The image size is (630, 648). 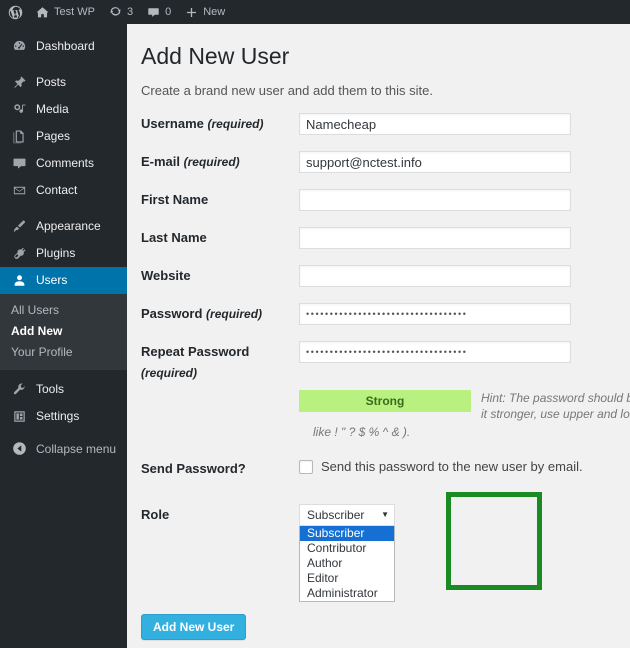 I want to click on wordpress-logo-icon, so click(x=15, y=12).